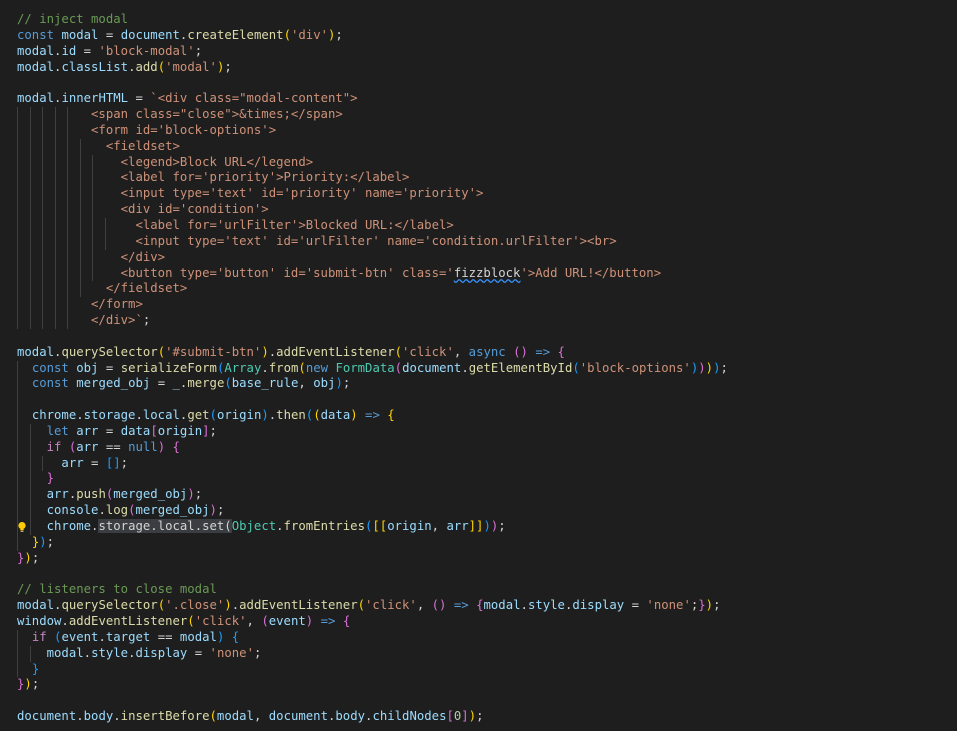 This screenshot has height=731, width=957. Describe the element at coordinates (265, 383) in the screenshot. I see `code-identifier: base_rule` at that location.